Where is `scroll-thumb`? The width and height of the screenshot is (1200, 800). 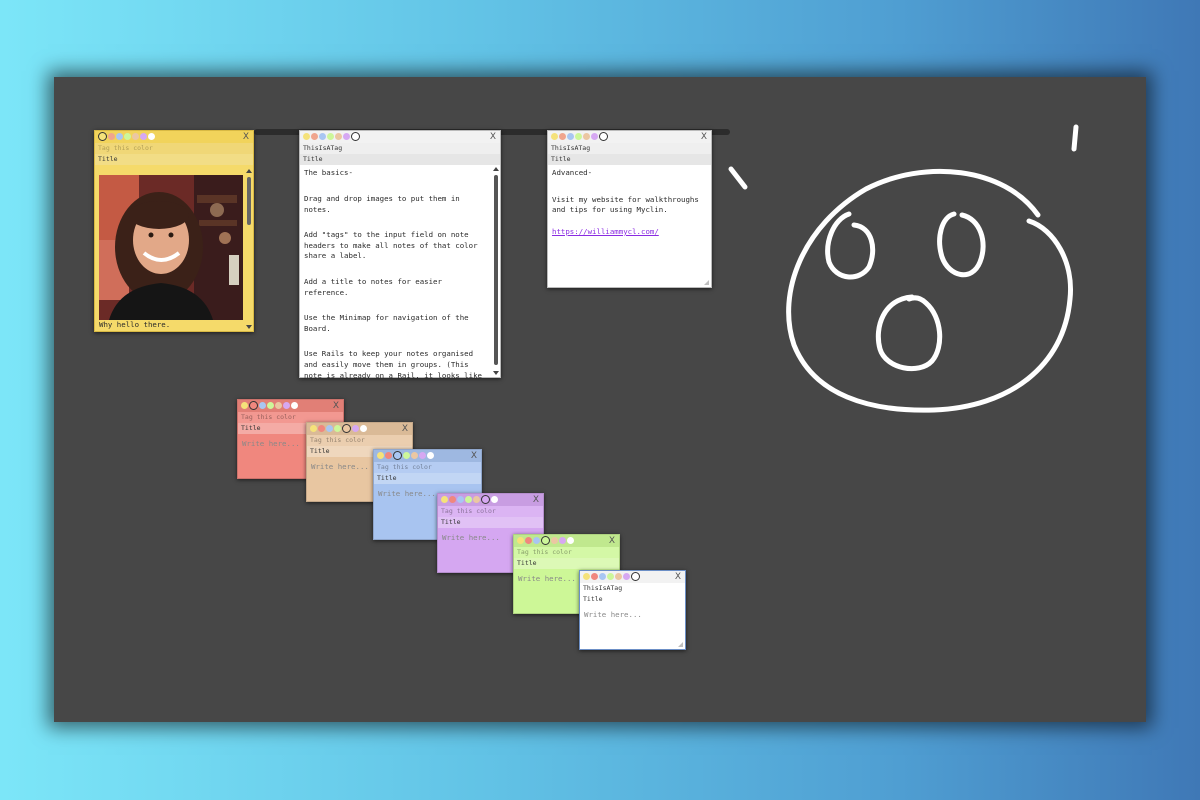
scroll-thumb is located at coordinates (496, 270).